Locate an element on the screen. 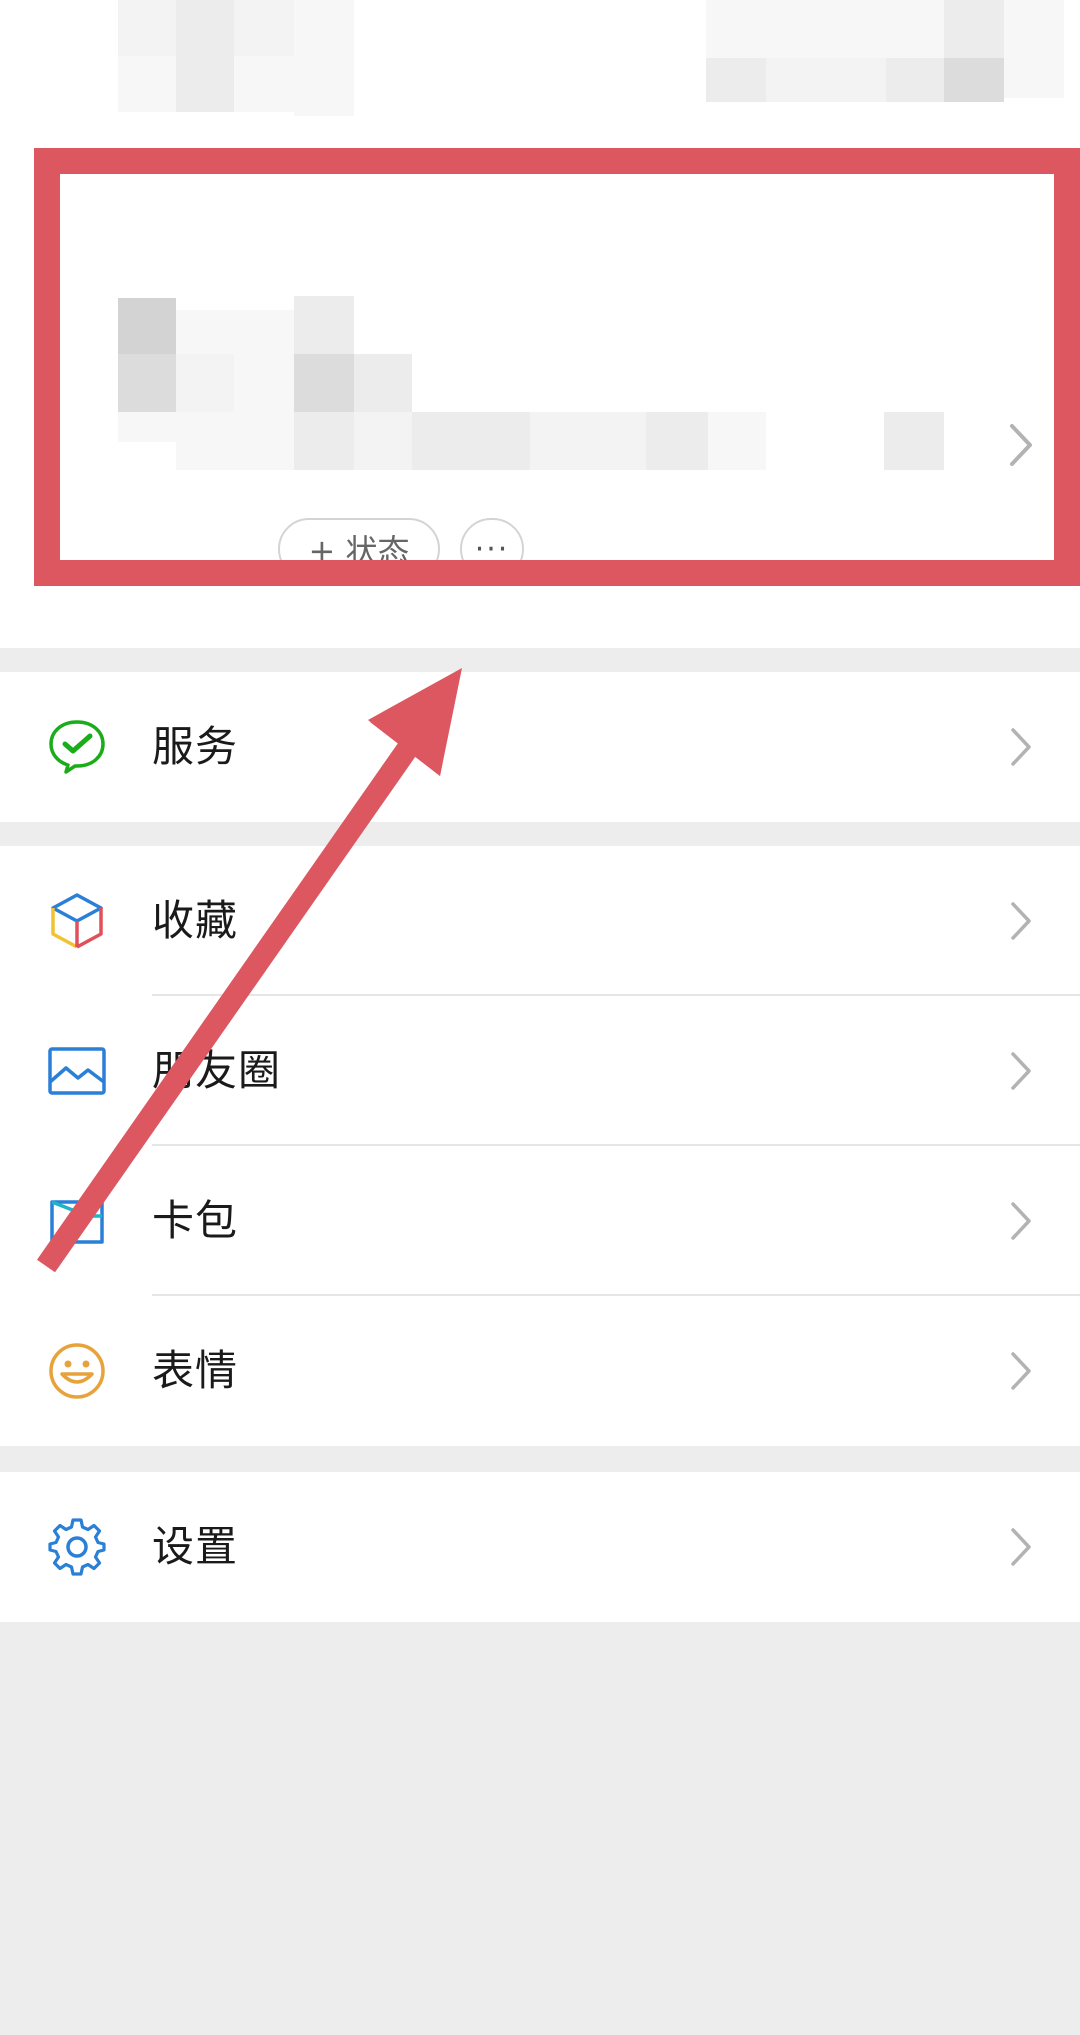 Image resolution: width=1080 pixels, height=2035 pixels. menu-group-settings: 设置 is located at coordinates (540, 1547).